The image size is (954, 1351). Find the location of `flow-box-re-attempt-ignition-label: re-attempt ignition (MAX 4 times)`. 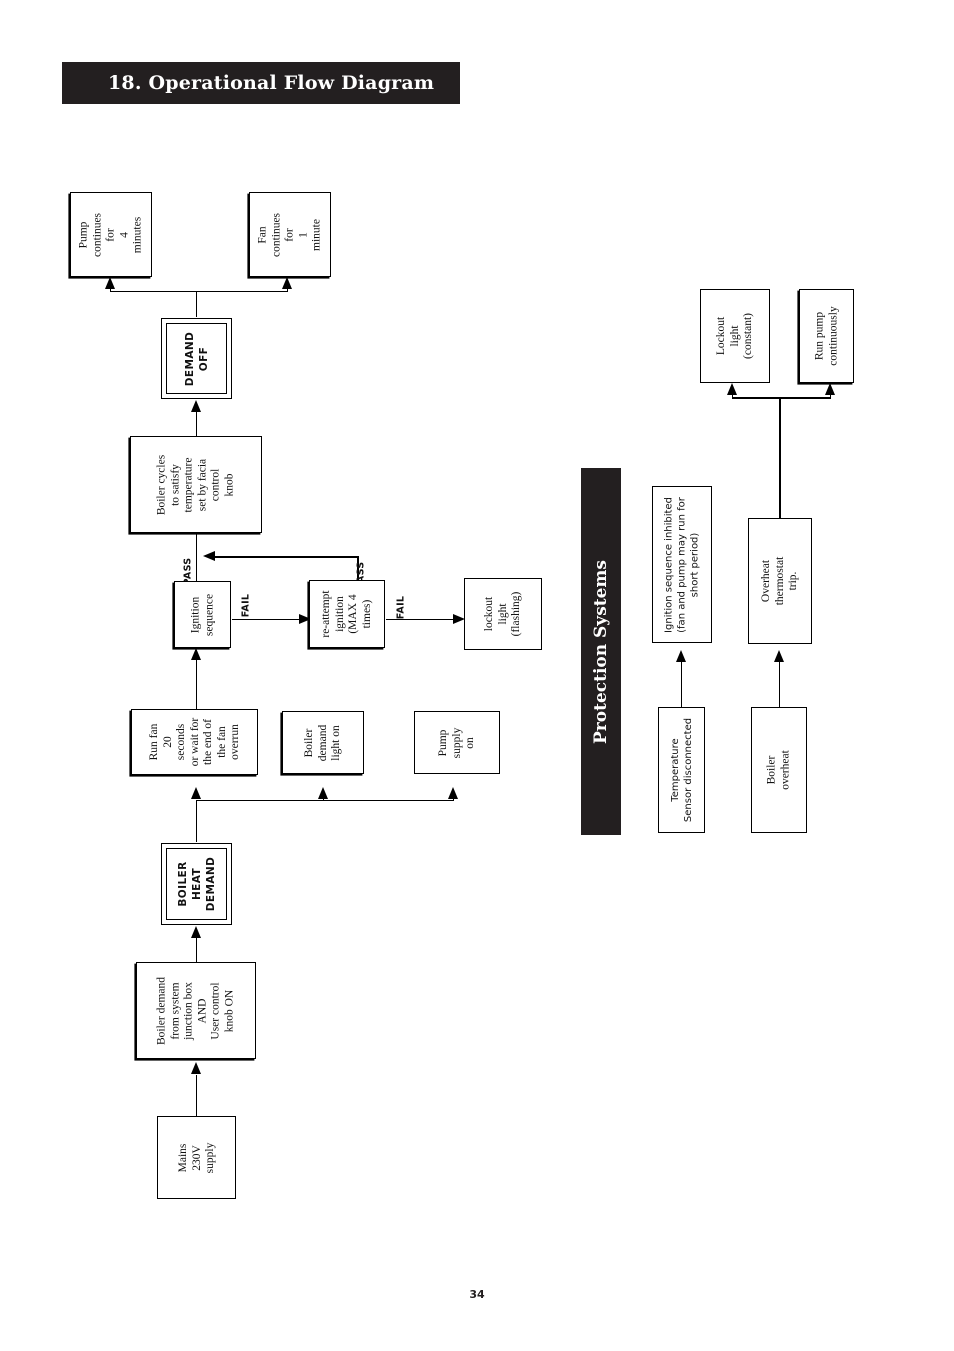

flow-box-re-attempt-ignition-label: re-attempt ignition (MAX 4 times) is located at coordinates (346, 614).